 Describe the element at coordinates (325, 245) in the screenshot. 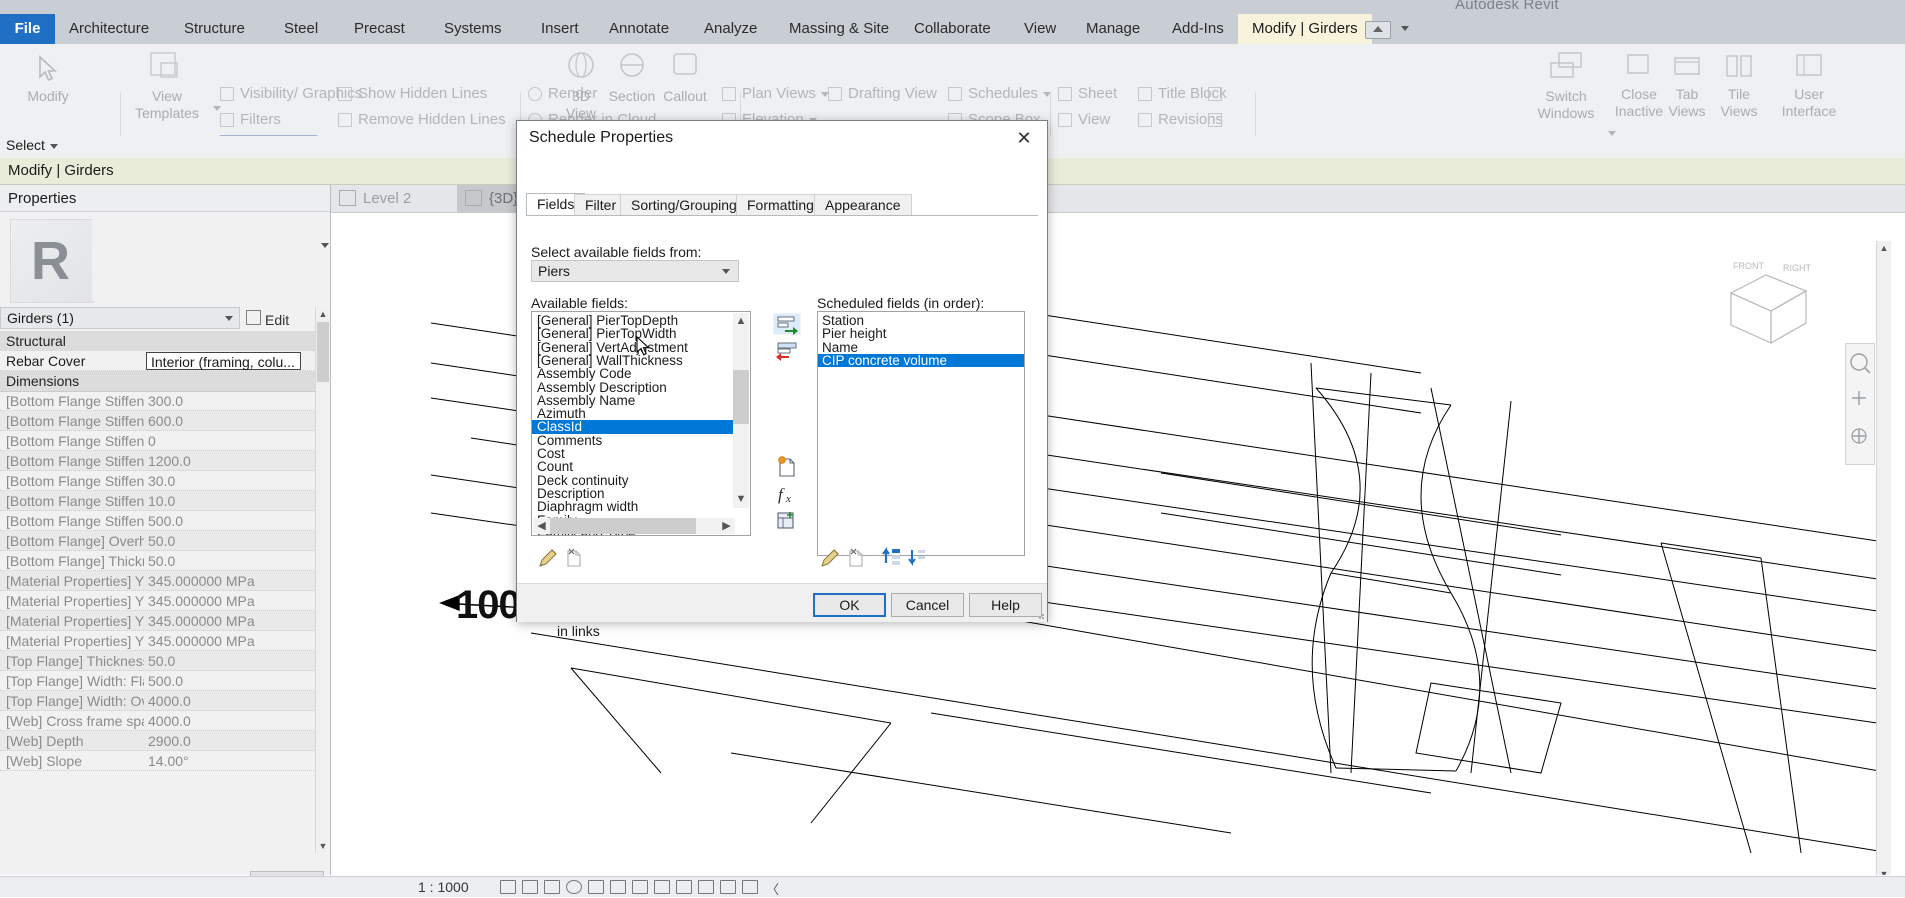

I see `properties-thumbnail-chevron-down-icon` at that location.